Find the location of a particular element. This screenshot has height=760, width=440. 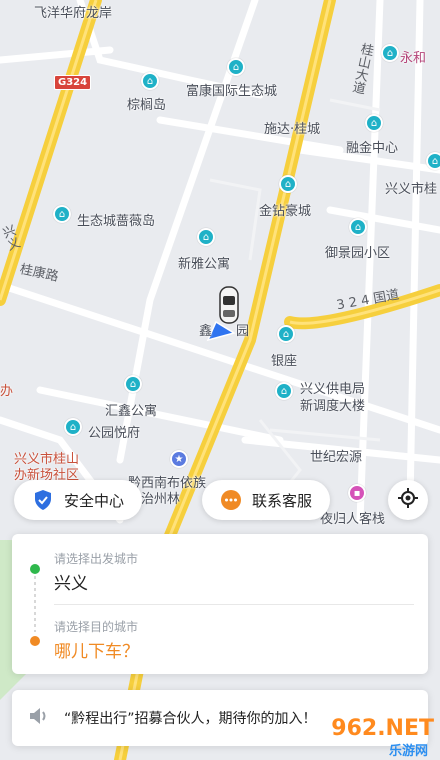

map-label: 融金中心 is located at coordinates (372, 148).